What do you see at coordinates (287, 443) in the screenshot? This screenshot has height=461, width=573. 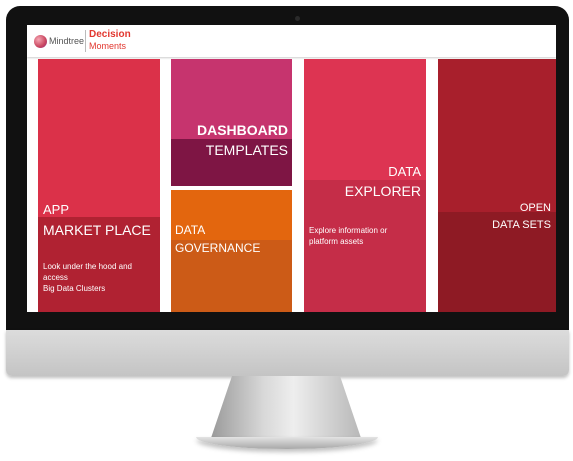 I see `monitor-base` at bounding box center [287, 443].